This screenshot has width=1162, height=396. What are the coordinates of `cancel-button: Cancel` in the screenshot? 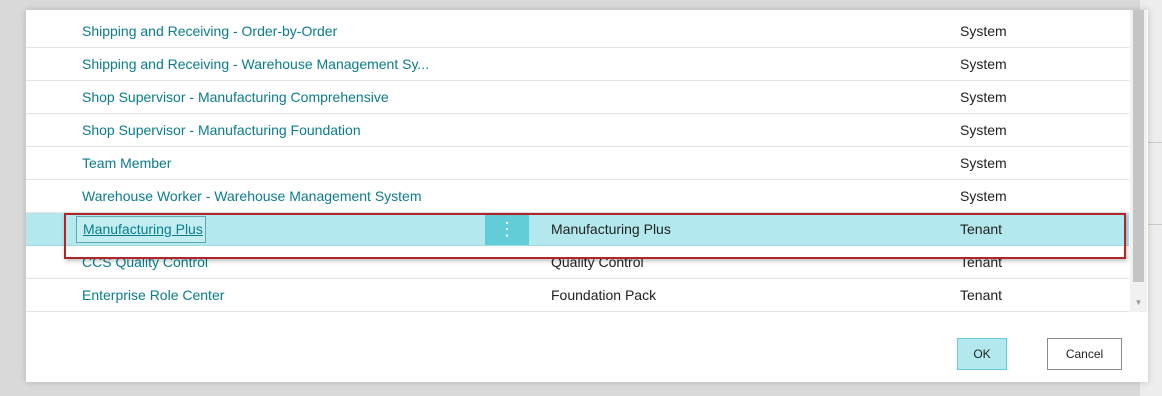 It's located at (1084, 354).